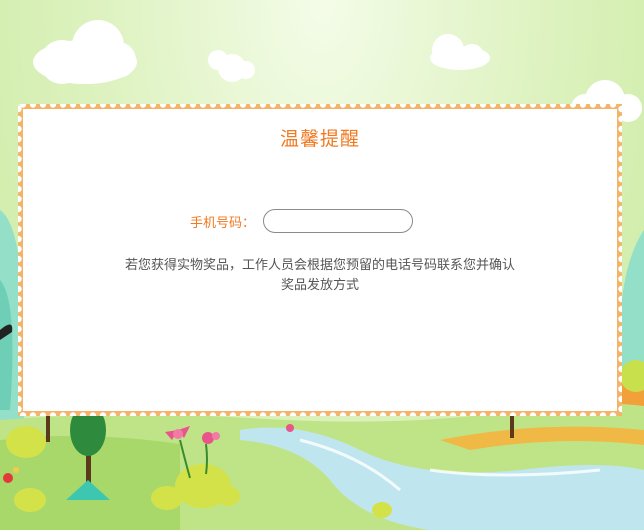 The height and width of the screenshot is (530, 644). I want to click on phone-label: 手机号码：, so click(223, 223).